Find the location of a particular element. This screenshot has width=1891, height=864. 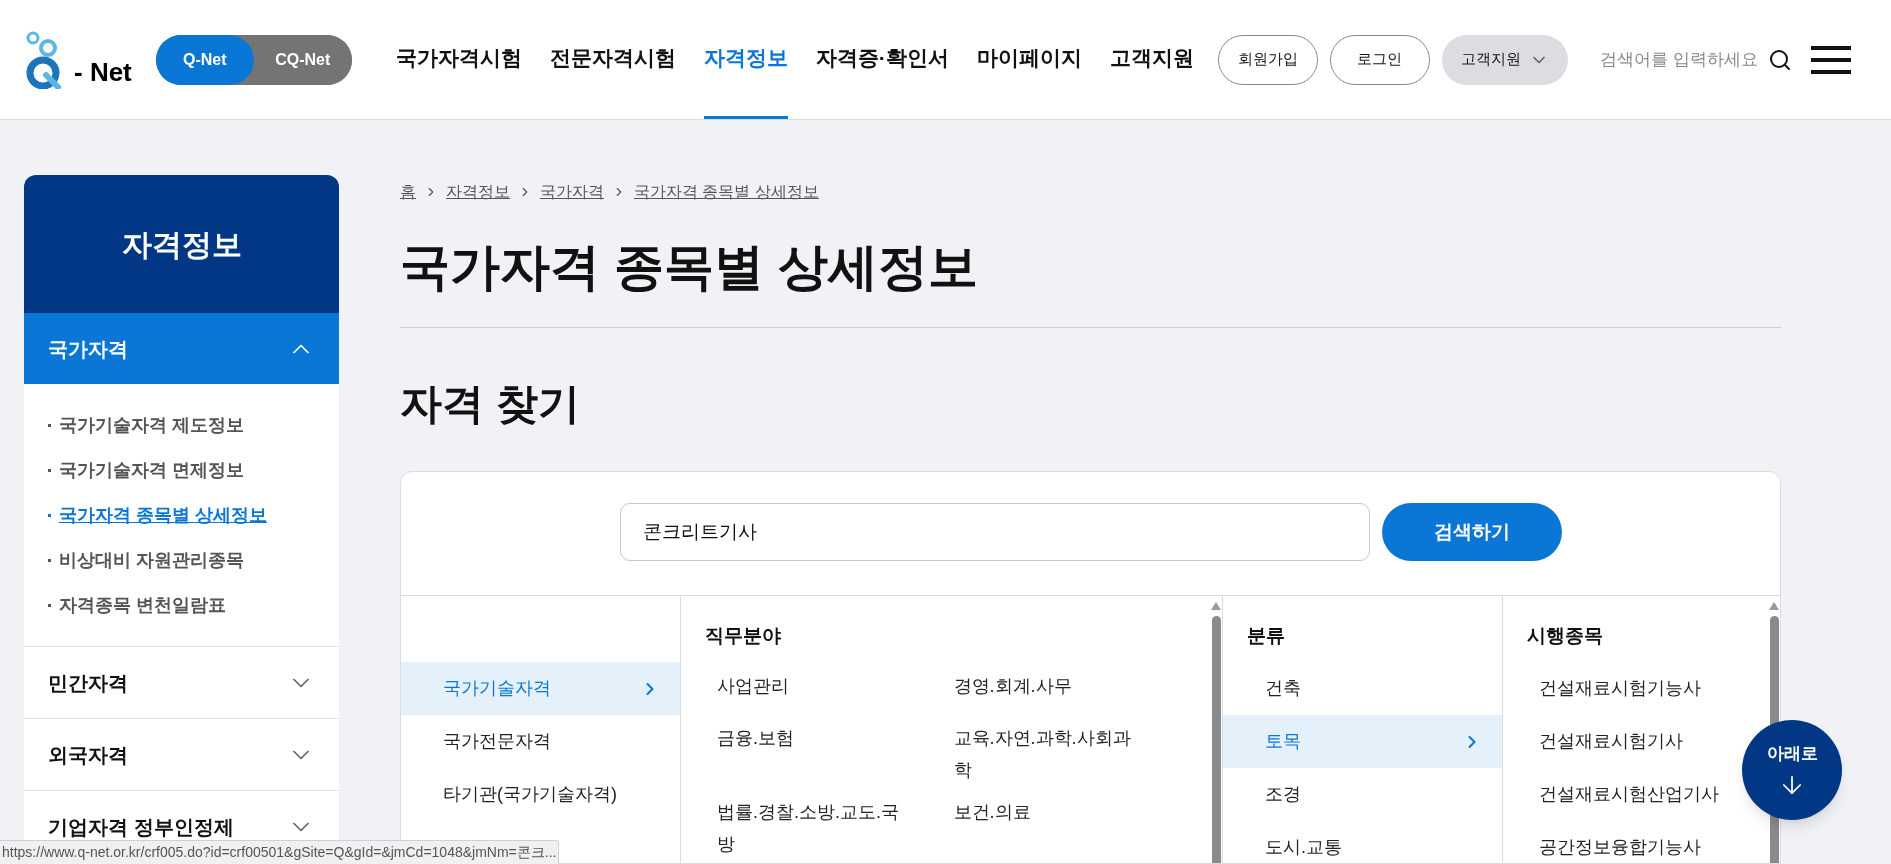

list-item: 건설재료시험기능사 is located at coordinates (1620, 688).